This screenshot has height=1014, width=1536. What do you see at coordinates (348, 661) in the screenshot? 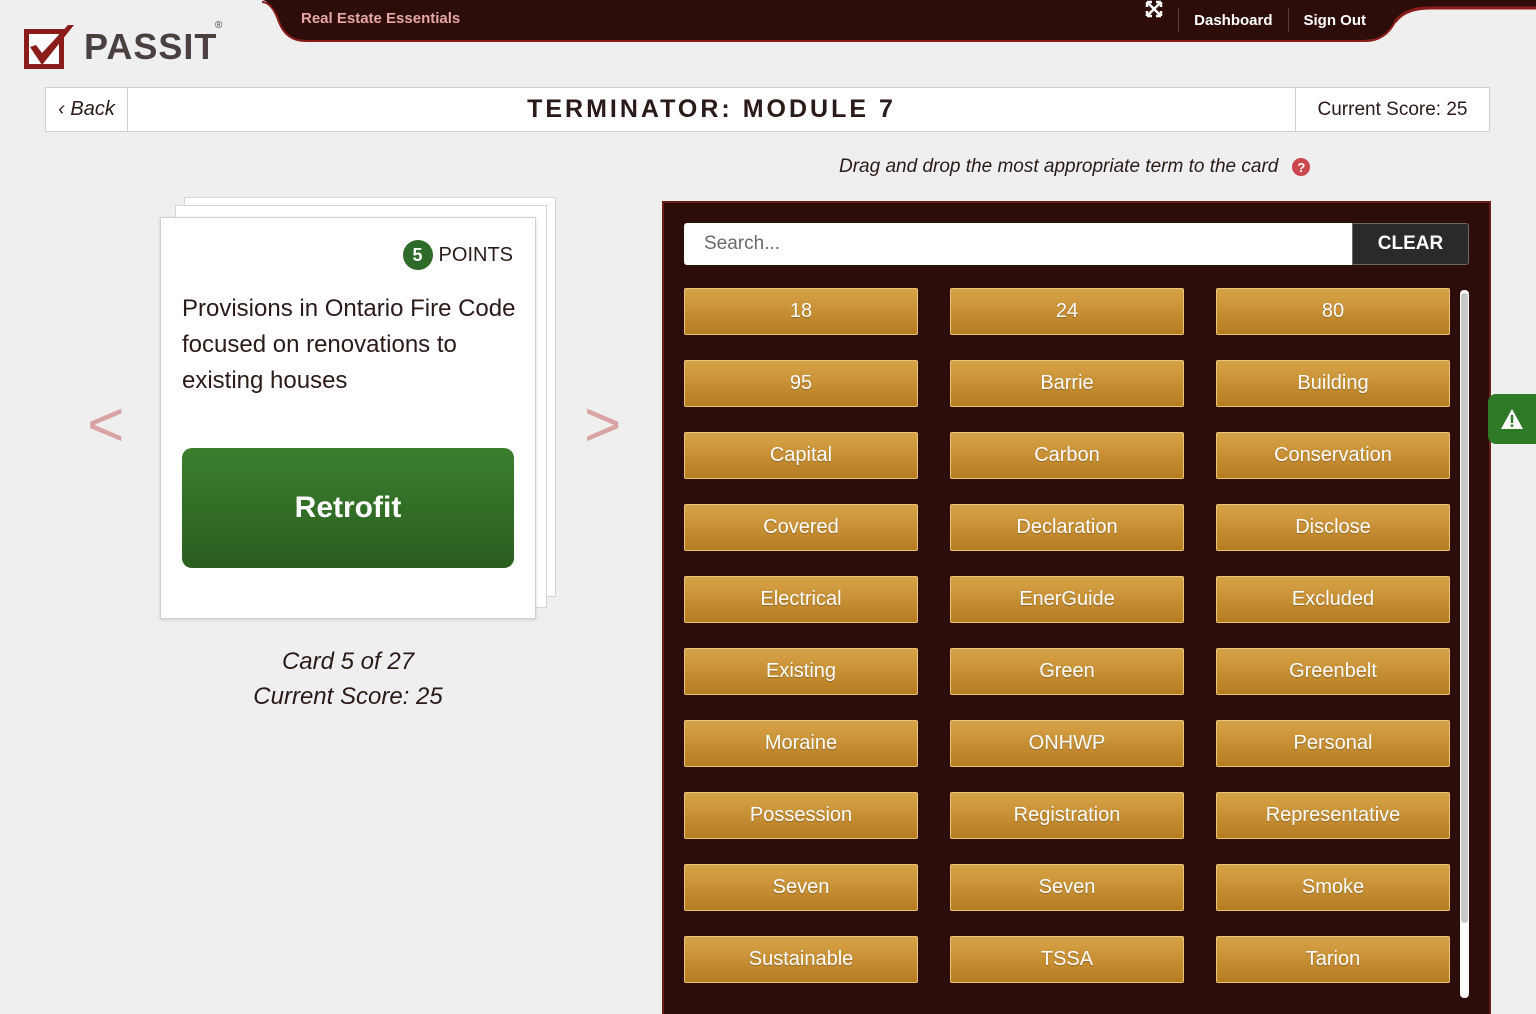
I see `card-counter: Card 5 of 27` at bounding box center [348, 661].